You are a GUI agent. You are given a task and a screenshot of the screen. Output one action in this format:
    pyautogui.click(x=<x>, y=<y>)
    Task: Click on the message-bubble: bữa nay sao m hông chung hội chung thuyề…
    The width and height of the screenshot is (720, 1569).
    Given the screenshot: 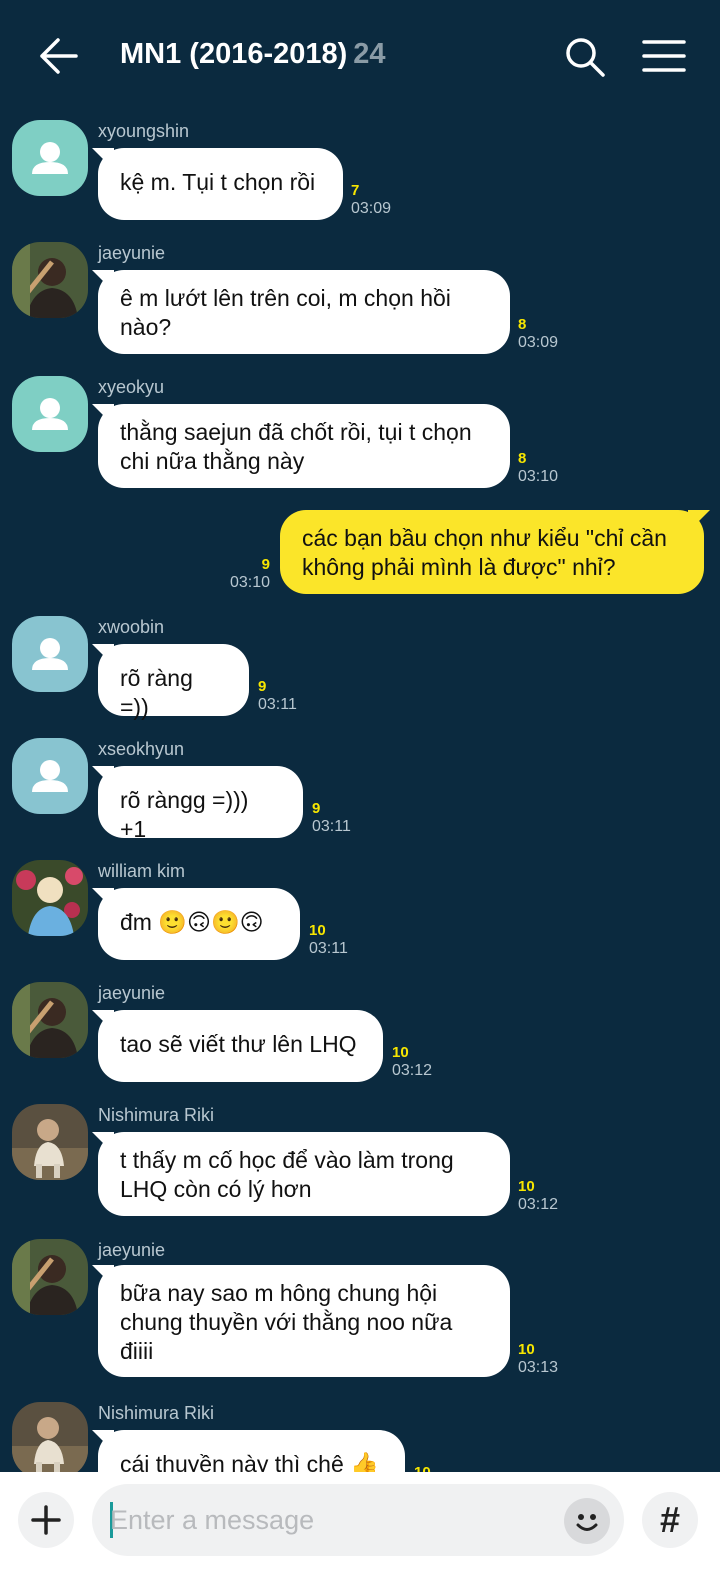 What is the action you would take?
    pyautogui.click(x=304, y=1321)
    